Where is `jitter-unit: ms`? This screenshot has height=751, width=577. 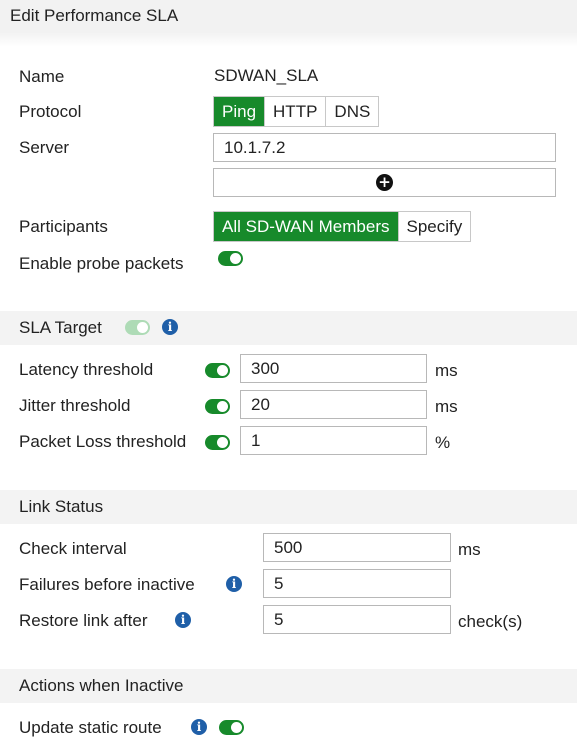
jitter-unit: ms is located at coordinates (446, 406).